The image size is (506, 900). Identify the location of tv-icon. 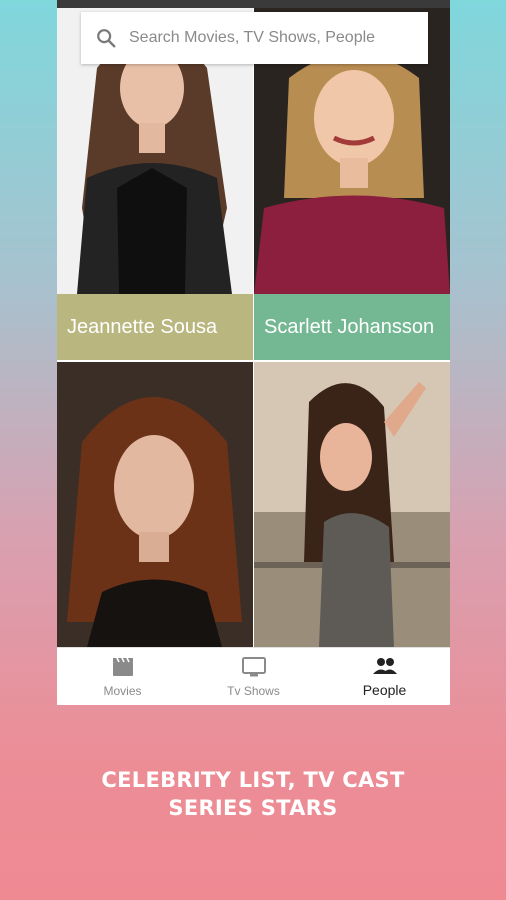
(253, 666).